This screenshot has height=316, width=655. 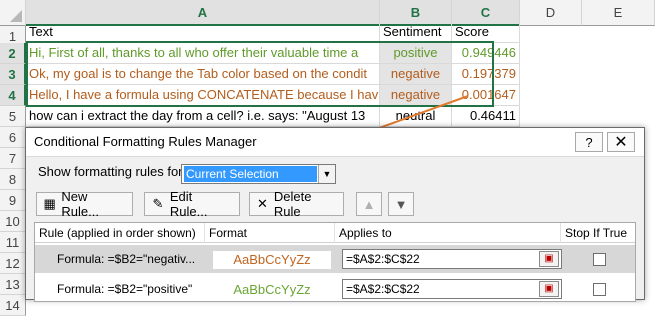 I want to click on select-all-corner, so click(x=13, y=13).